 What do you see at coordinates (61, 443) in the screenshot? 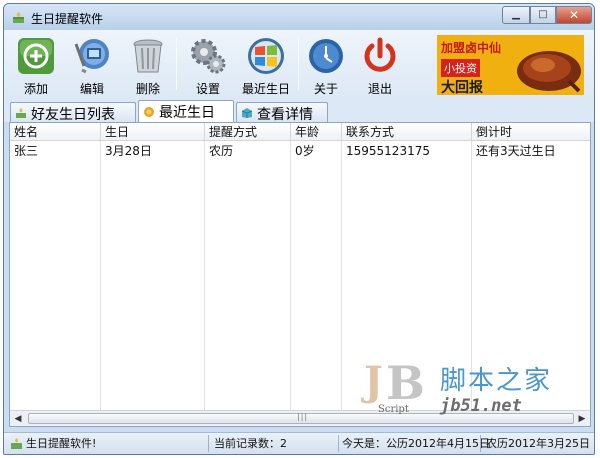
I see `status-app-name: 生日提醒软件!` at bounding box center [61, 443].